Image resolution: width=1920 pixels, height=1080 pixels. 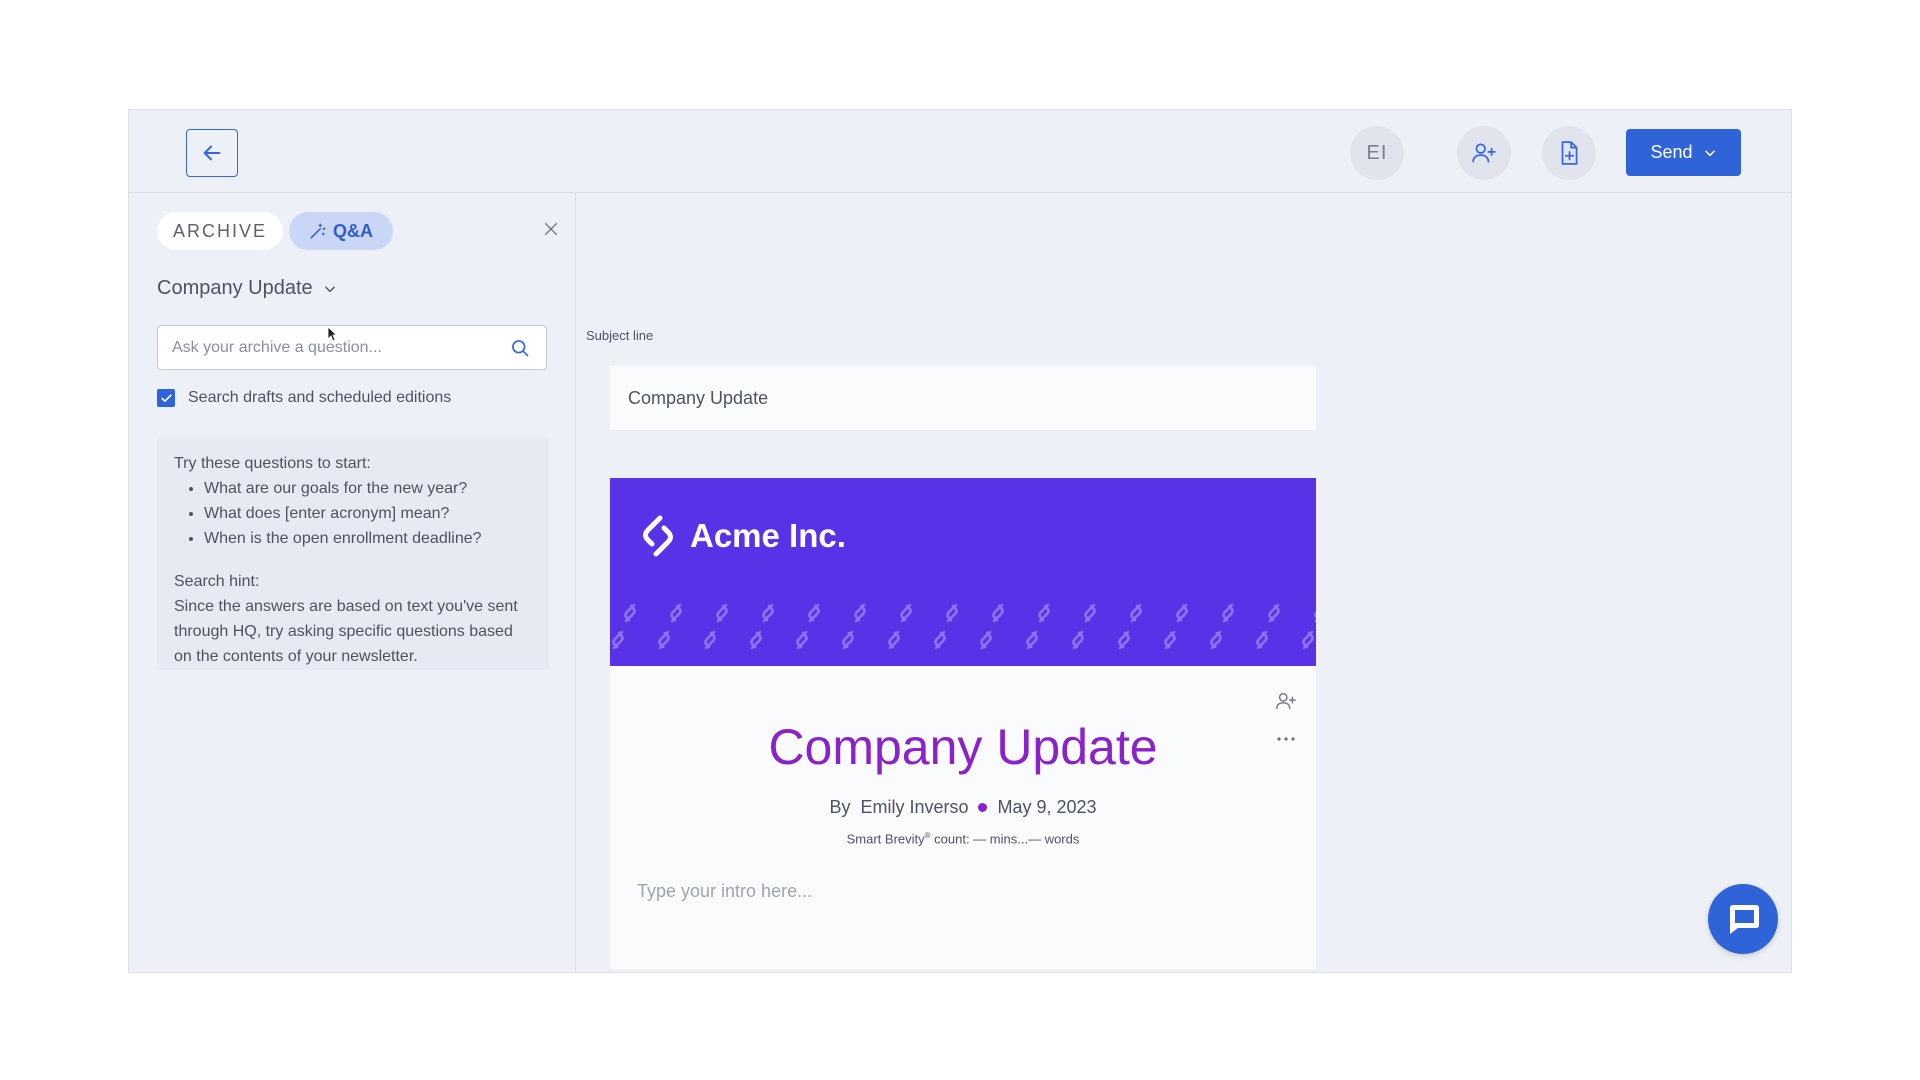 What do you see at coordinates (963, 572) in the screenshot?
I see `newsletter-banner: Acme Inc.` at bounding box center [963, 572].